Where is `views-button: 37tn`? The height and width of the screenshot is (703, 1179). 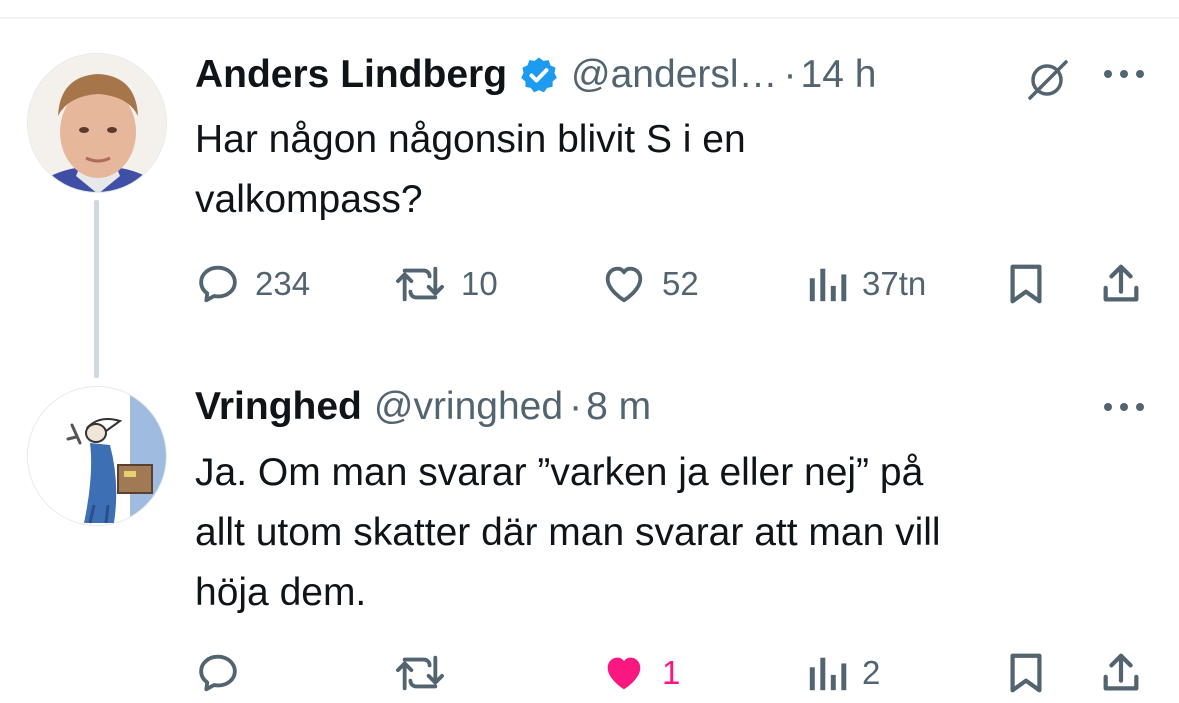
views-button: 37tn is located at coordinates (866, 284).